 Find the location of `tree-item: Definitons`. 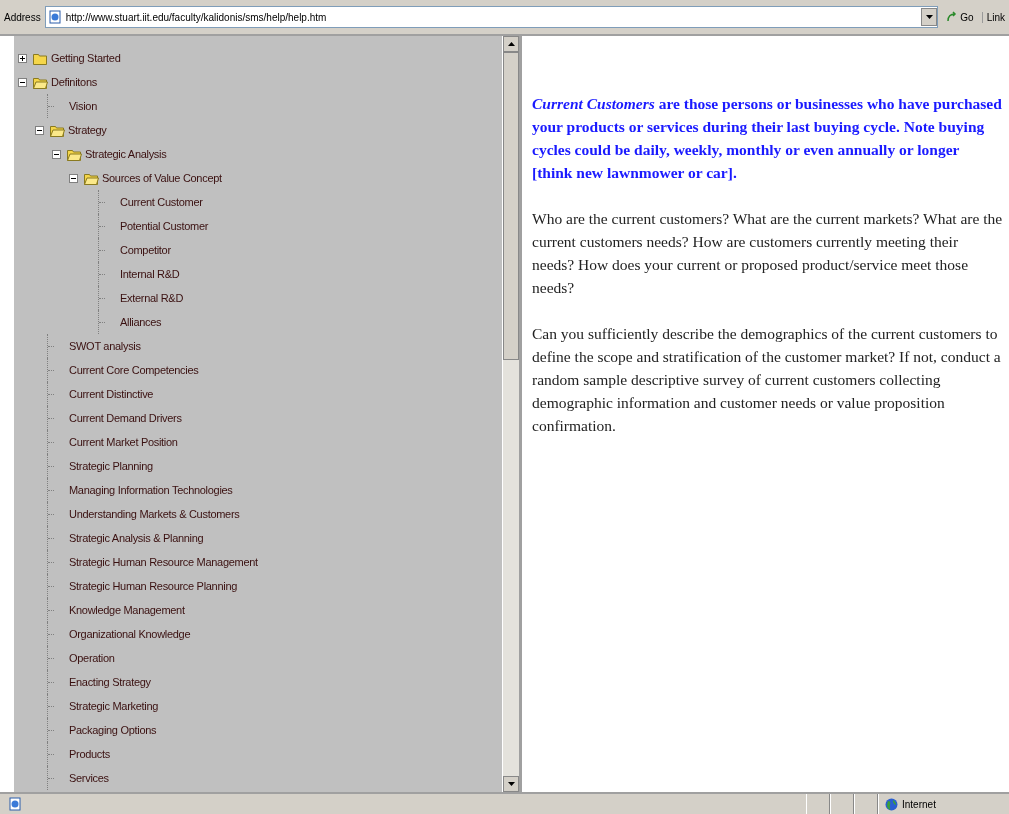

tree-item: Definitons is located at coordinates (74, 82).